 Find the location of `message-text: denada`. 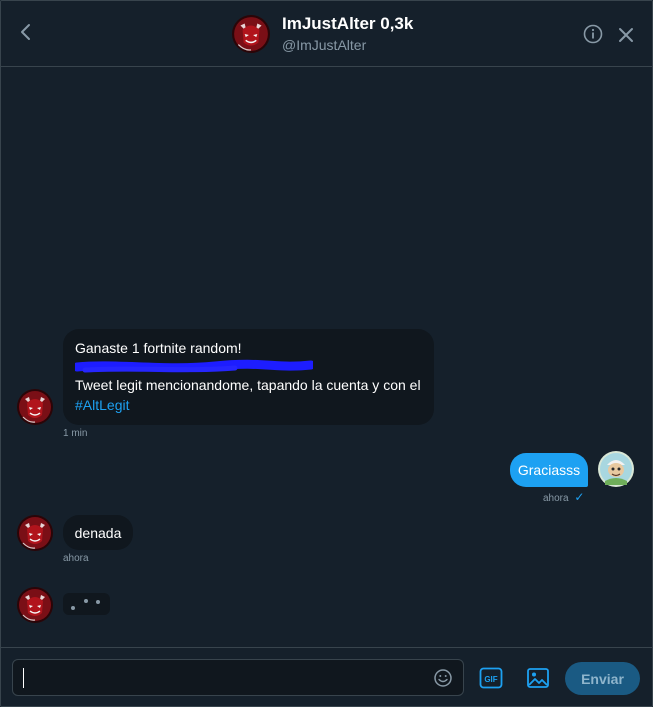

message-text: denada is located at coordinates (98, 532).